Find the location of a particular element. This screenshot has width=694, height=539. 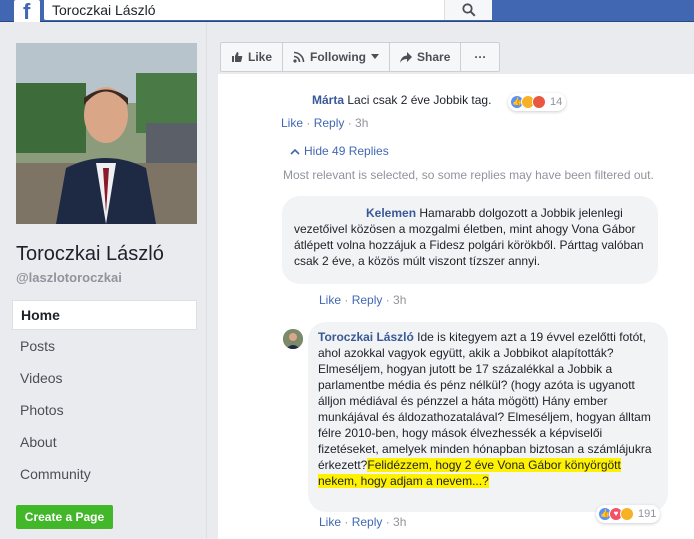

share-button: Share is located at coordinates (426, 57).